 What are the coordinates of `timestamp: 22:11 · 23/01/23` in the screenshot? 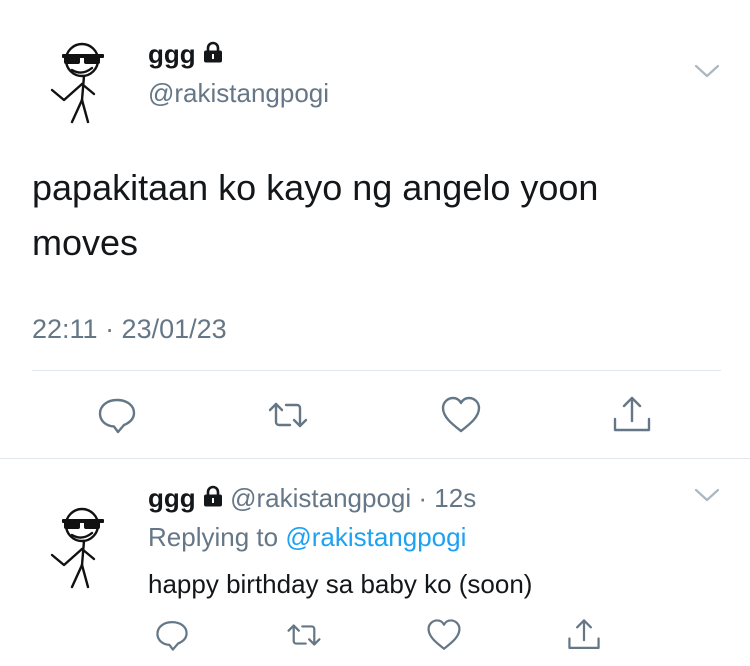 It's located at (129, 329).